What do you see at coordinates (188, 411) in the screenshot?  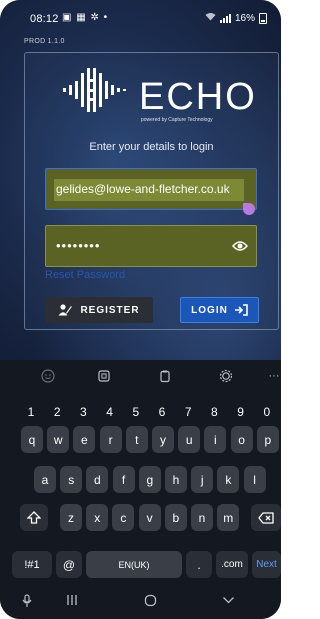 I see `number-key-7: 7` at bounding box center [188, 411].